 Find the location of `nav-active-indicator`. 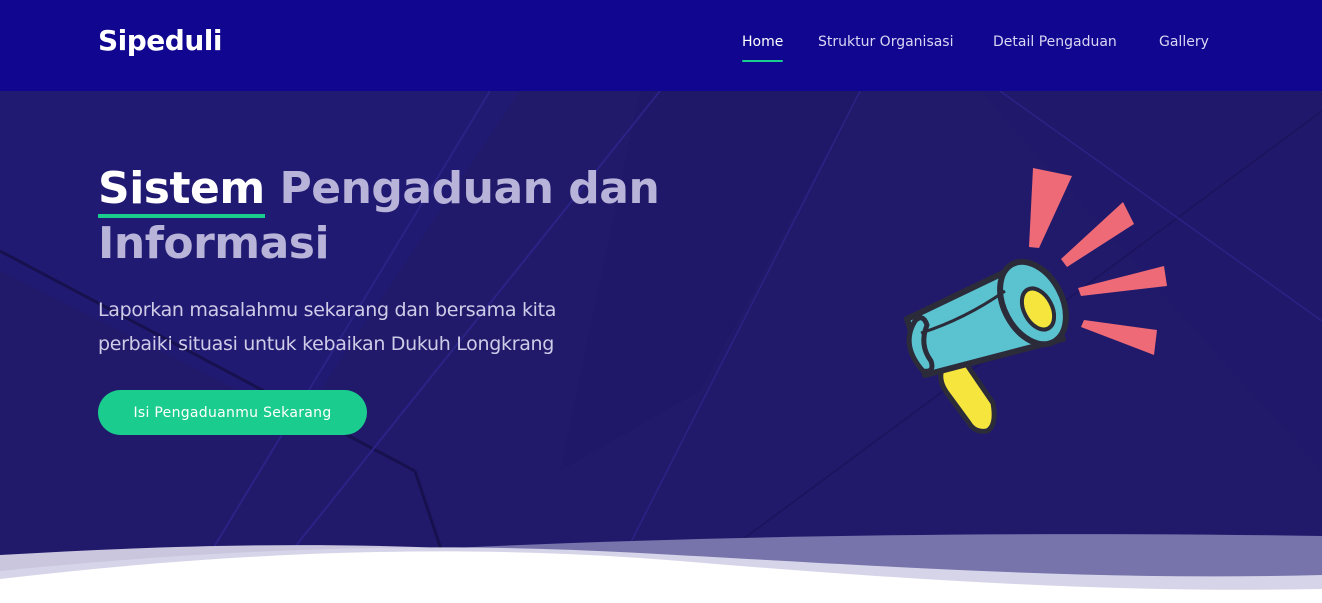

nav-active-indicator is located at coordinates (763, 61).